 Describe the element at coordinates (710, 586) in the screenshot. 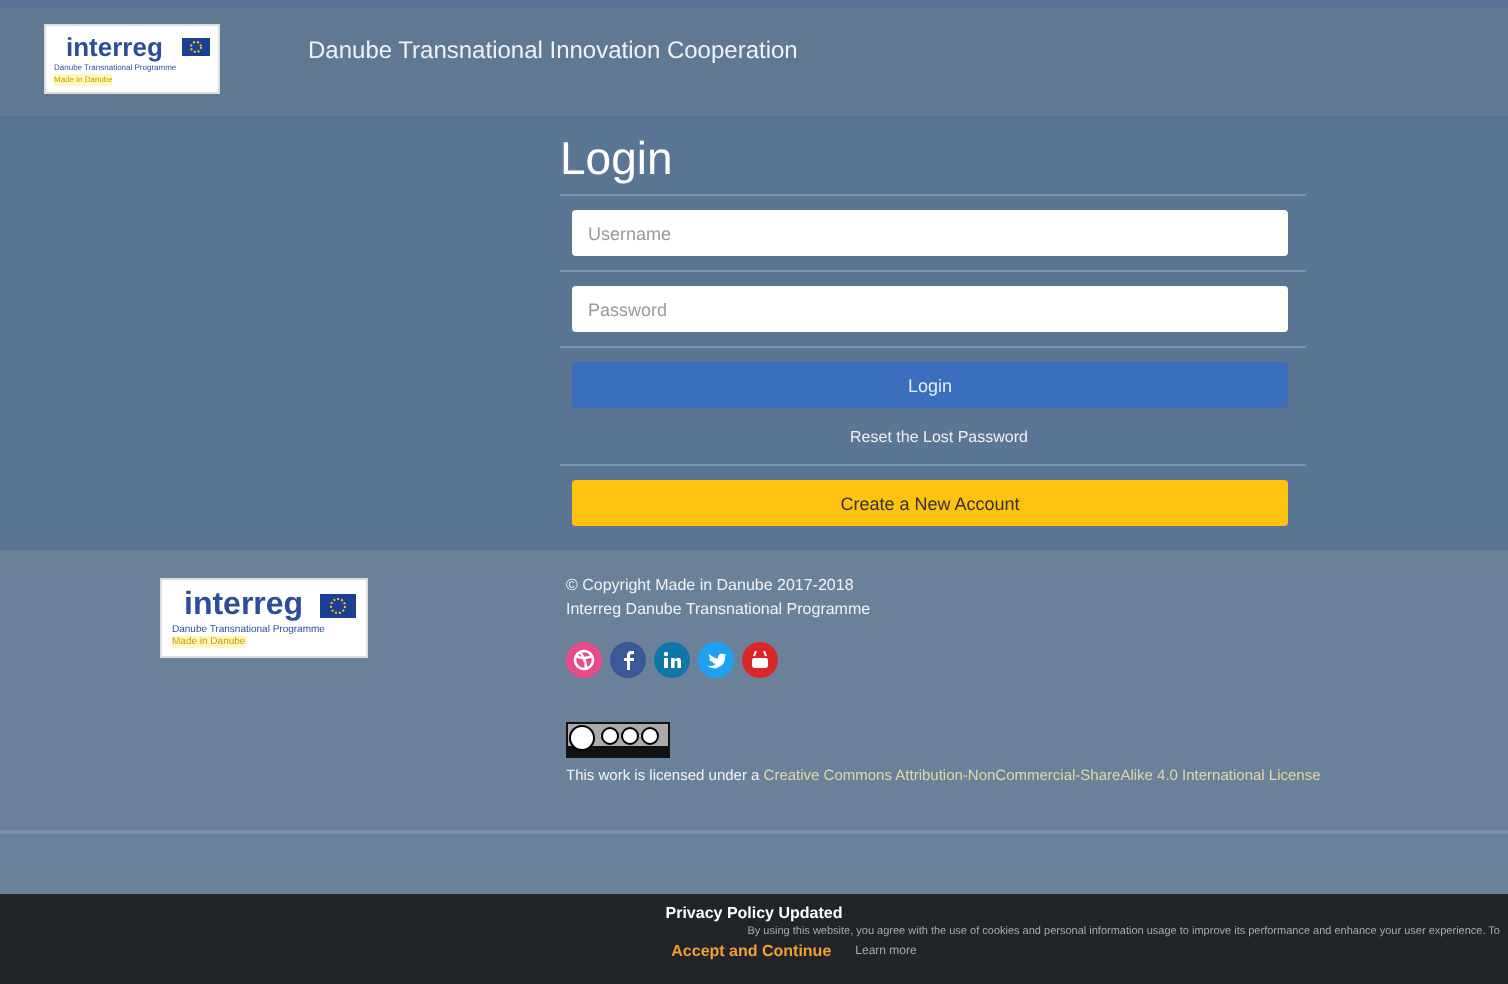

I see `copyright-text: © Copyright Made in Danube 2017-2018` at that location.